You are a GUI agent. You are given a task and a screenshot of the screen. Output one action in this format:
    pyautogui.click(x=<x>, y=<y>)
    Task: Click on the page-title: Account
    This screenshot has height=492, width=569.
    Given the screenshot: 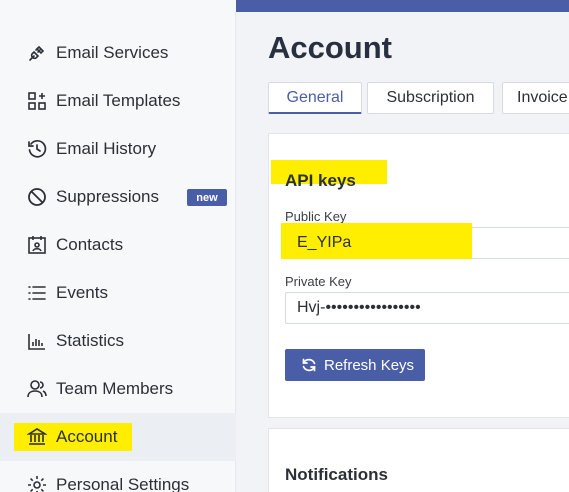 What is the action you would take?
    pyautogui.click(x=330, y=47)
    